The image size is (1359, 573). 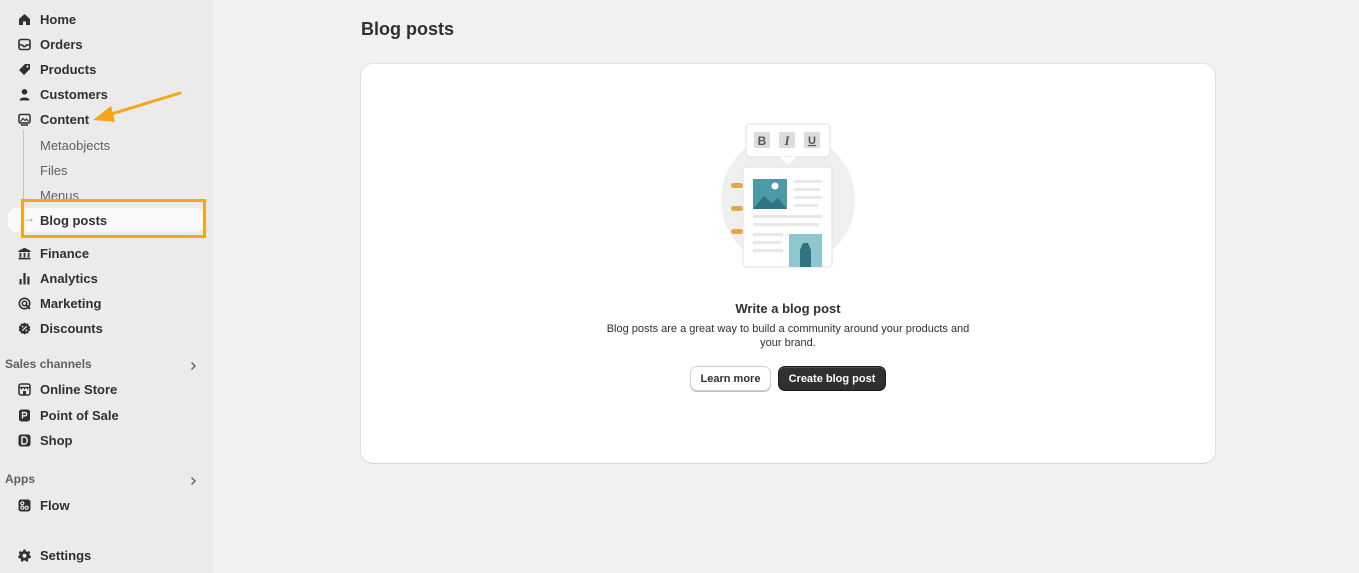 I want to click on shop-icon, so click(x=24, y=440).